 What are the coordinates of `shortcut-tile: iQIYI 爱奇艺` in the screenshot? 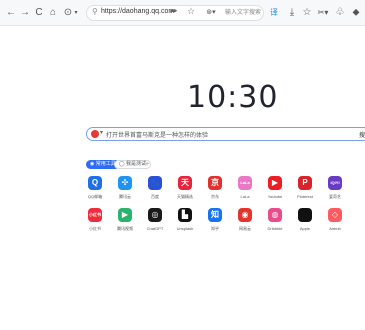 It's located at (335, 188).